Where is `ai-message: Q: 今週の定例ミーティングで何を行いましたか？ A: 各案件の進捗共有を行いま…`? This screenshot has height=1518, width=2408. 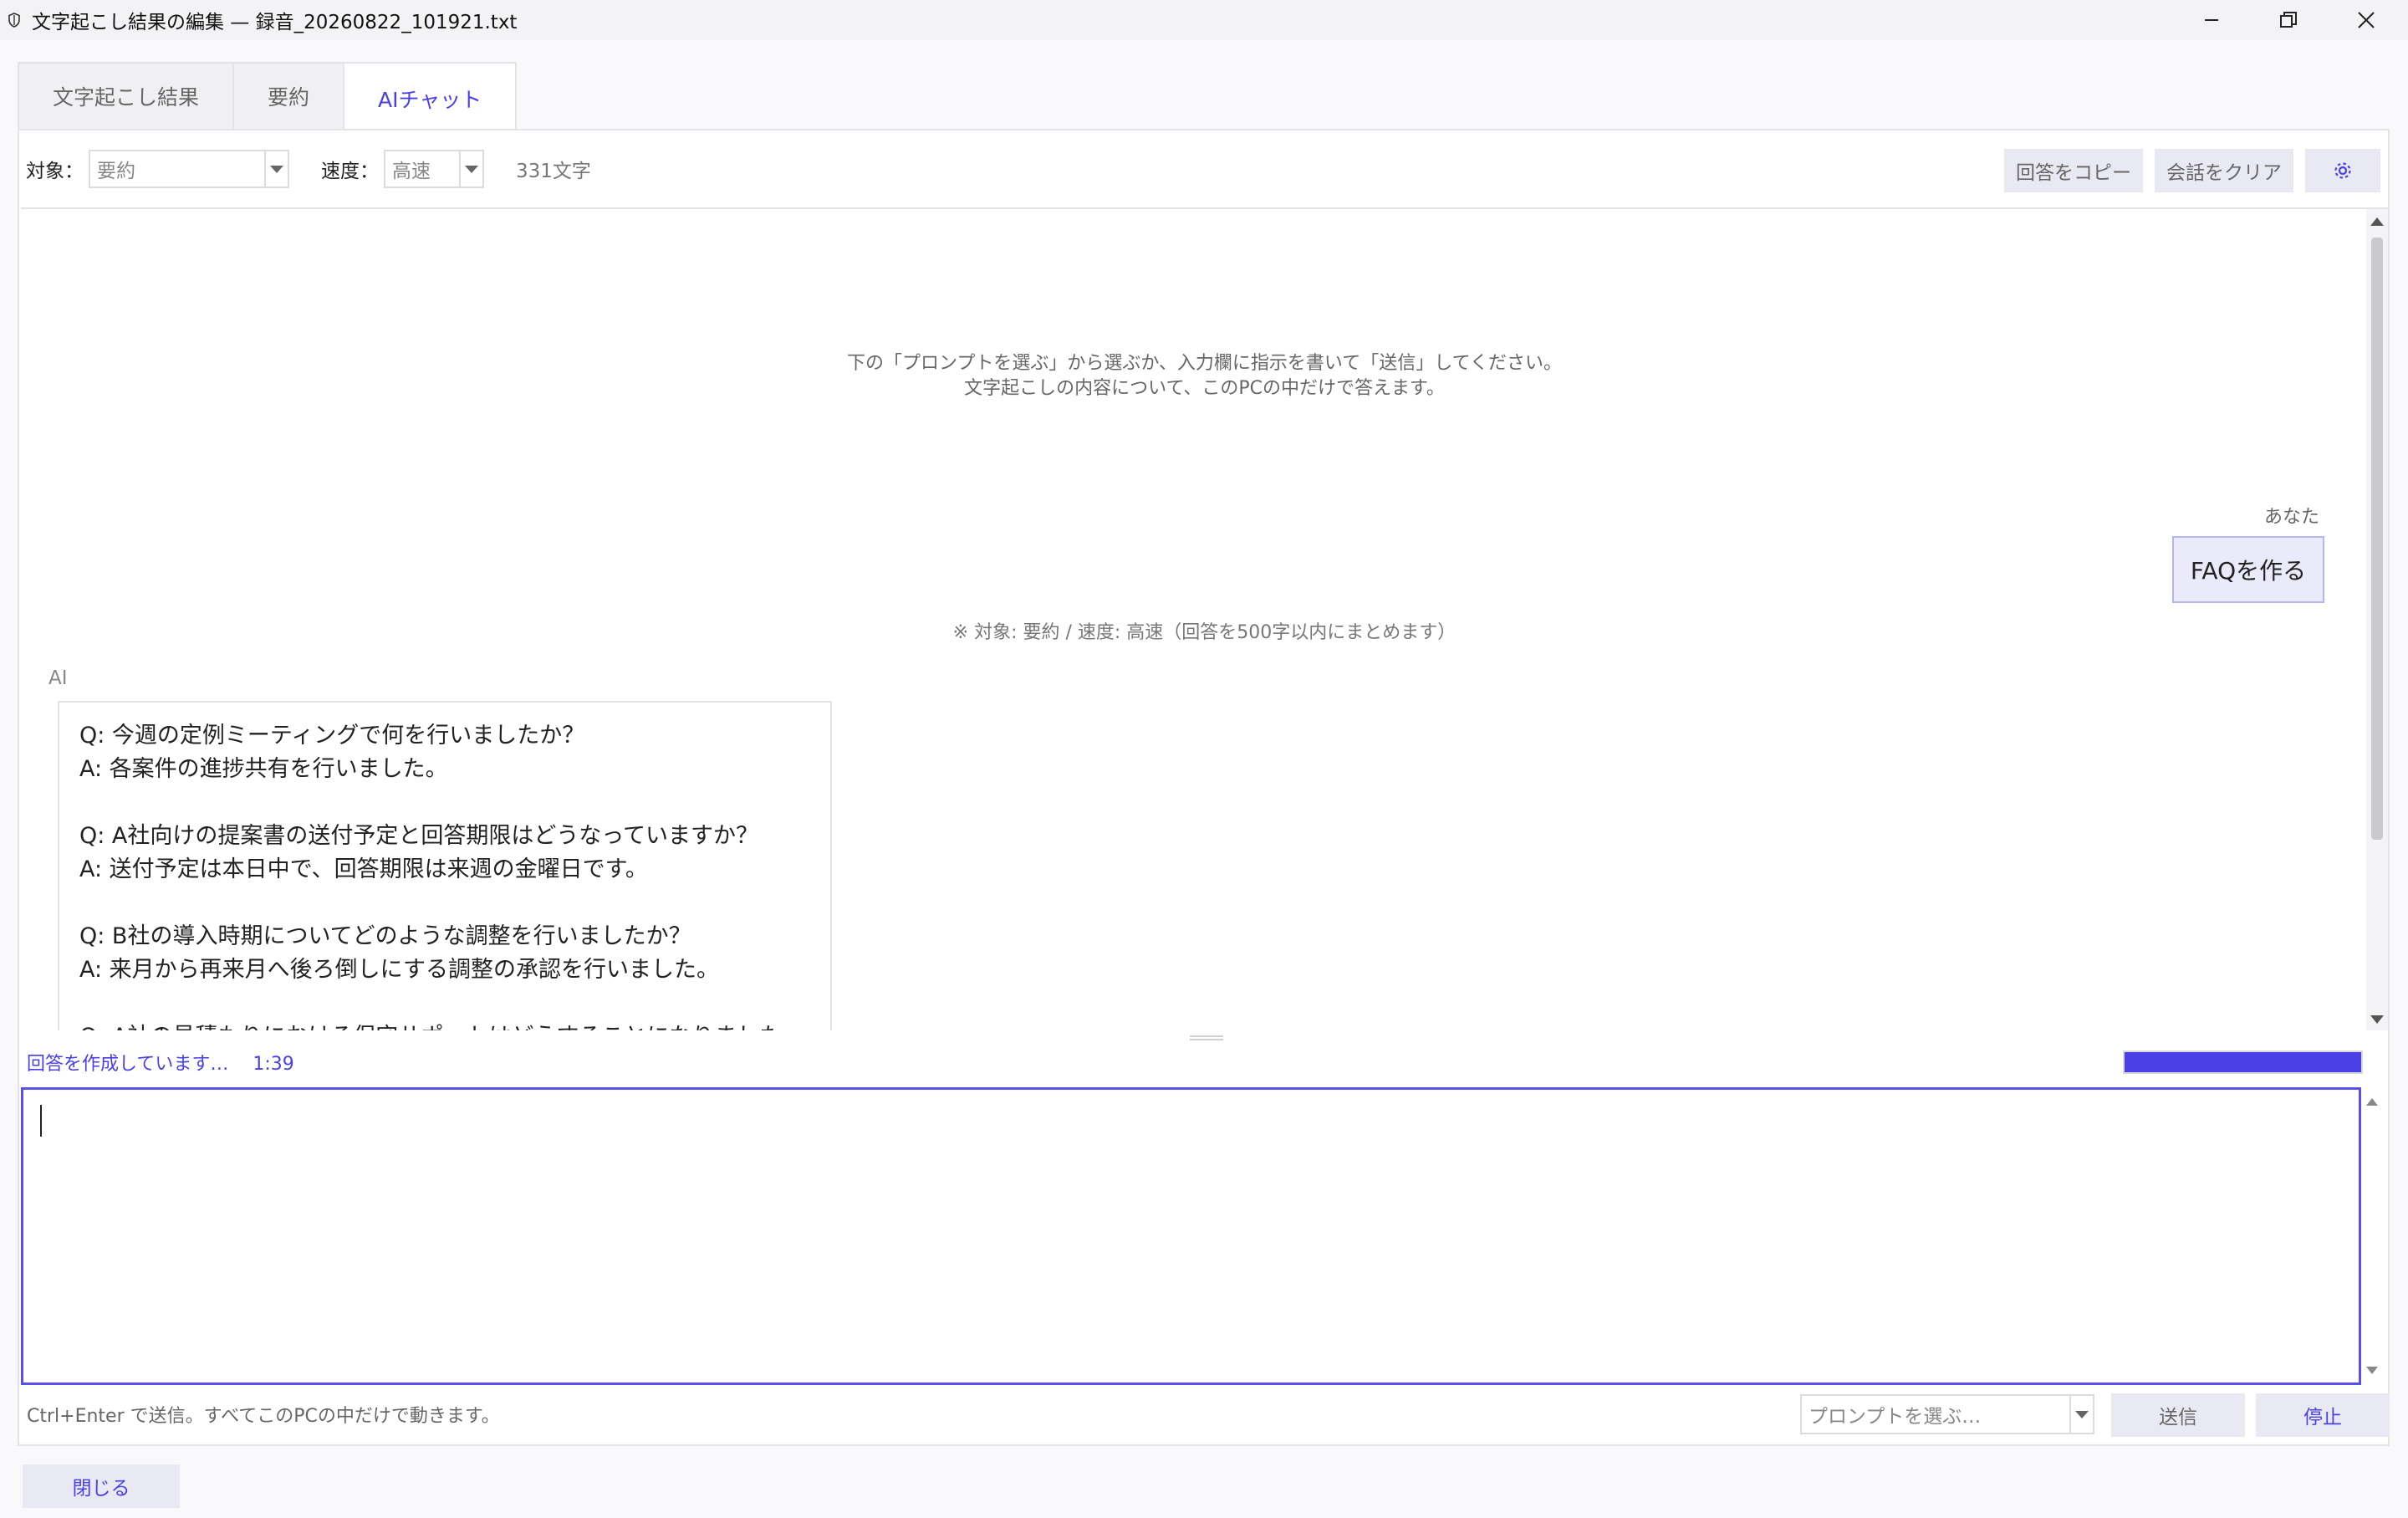 ai-message: Q: 今週の定例ミーティングで何を行いましたか？ A: 各案件の進捗共有を行いま… is located at coordinates (445, 865).